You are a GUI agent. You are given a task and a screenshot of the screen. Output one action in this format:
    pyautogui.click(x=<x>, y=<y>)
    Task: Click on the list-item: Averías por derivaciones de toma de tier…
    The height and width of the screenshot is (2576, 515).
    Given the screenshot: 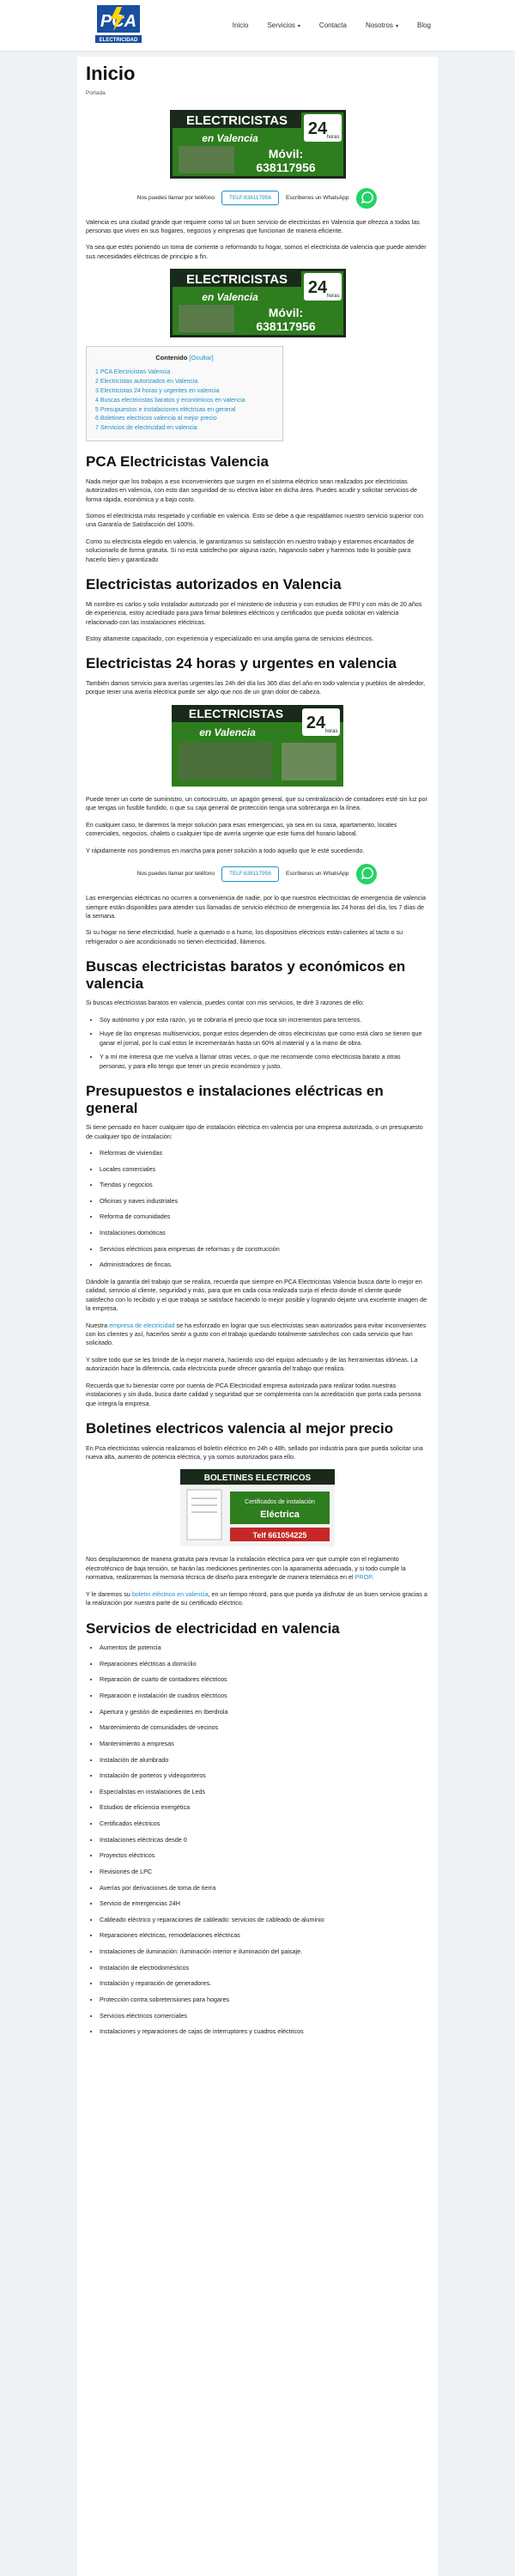 What is the action you would take?
    pyautogui.click(x=264, y=1888)
    